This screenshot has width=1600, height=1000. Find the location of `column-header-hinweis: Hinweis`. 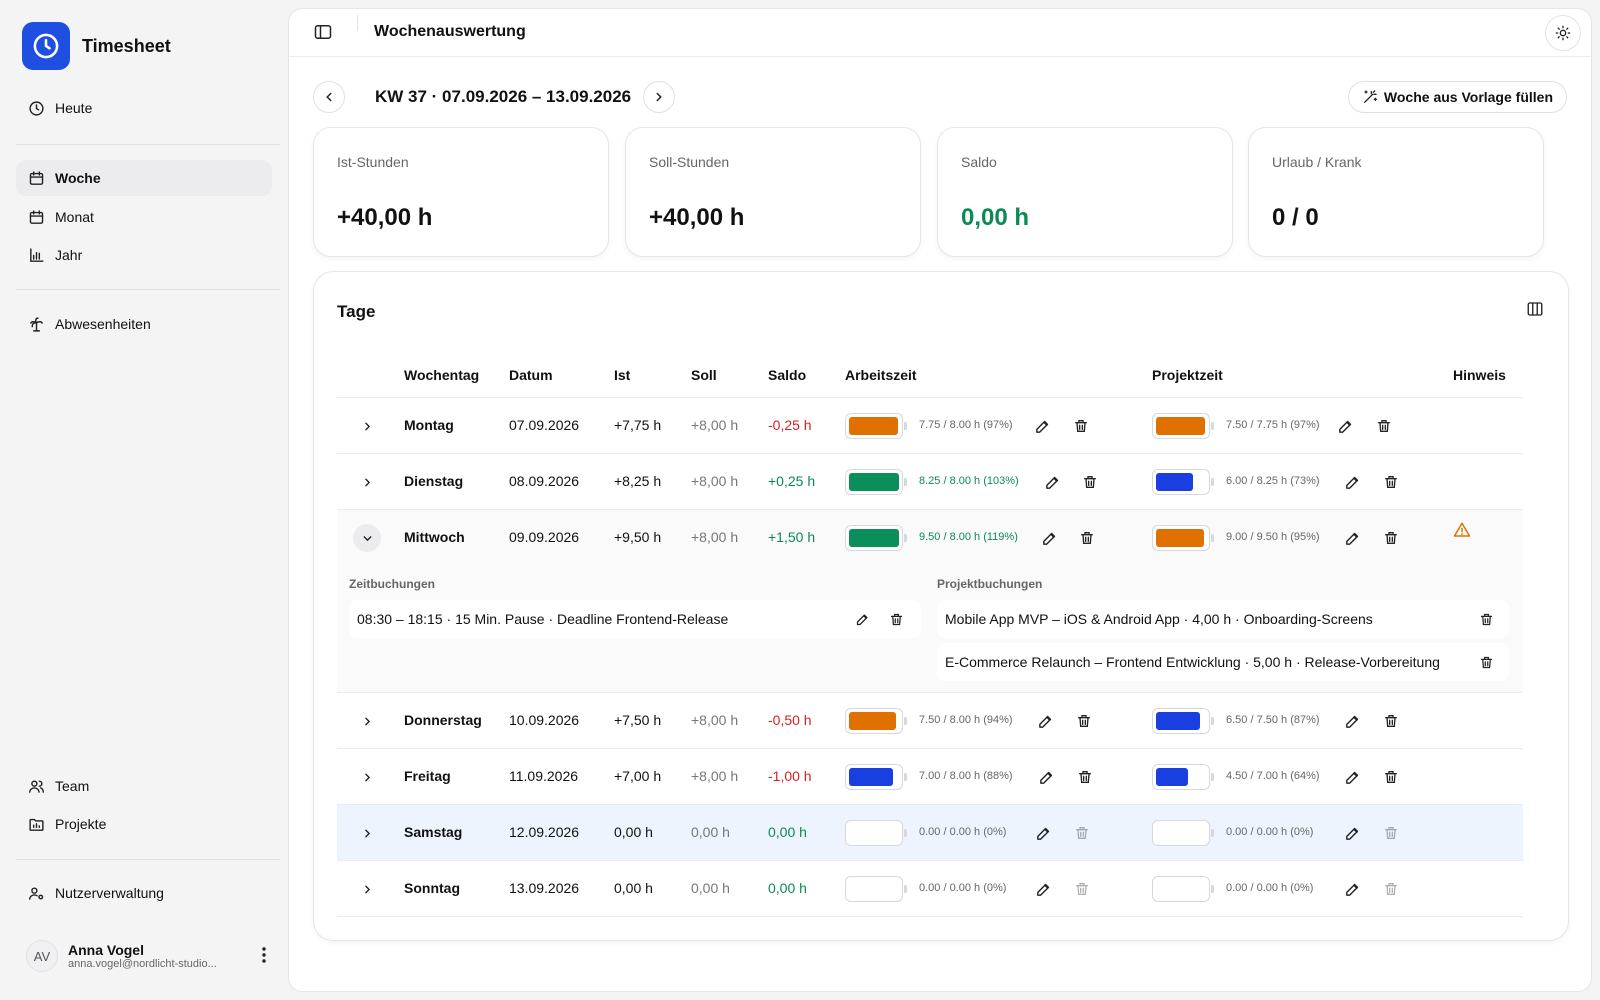

column-header-hinweis: Hinweis is located at coordinates (1479, 375).